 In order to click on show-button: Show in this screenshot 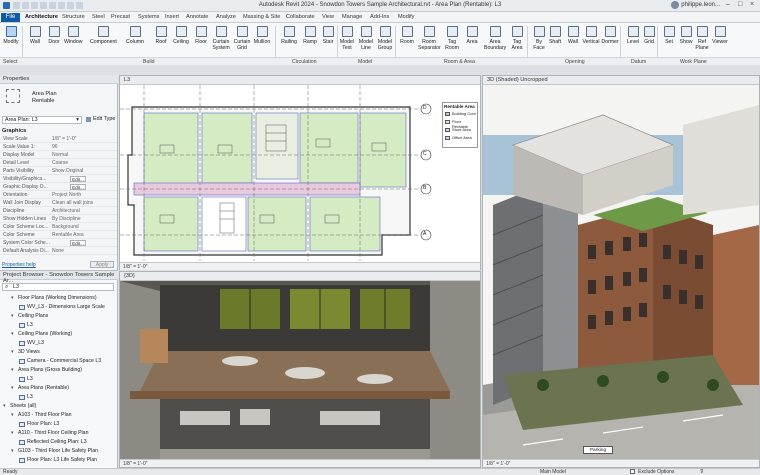, I will do `click(686, 35)`.